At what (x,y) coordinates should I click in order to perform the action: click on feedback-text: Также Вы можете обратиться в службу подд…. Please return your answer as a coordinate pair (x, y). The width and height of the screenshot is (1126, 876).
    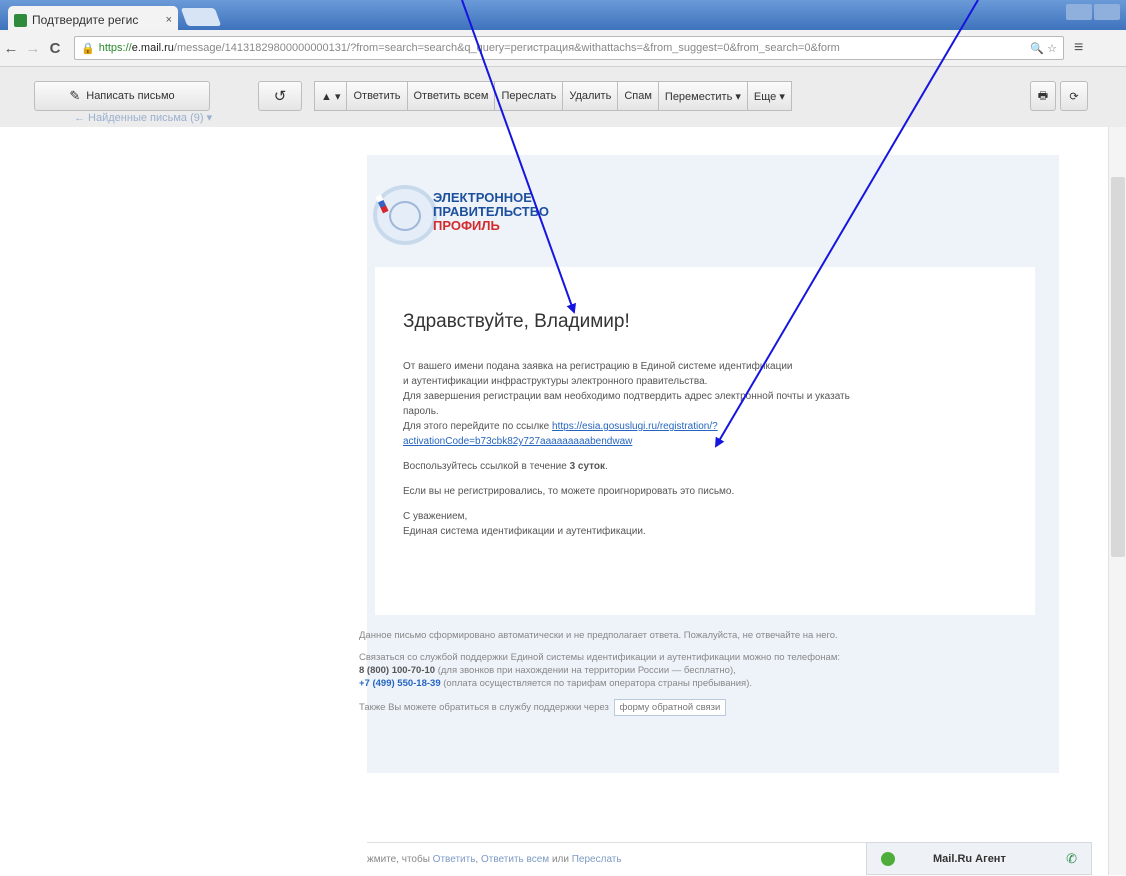
    Looking at the image, I should click on (484, 707).